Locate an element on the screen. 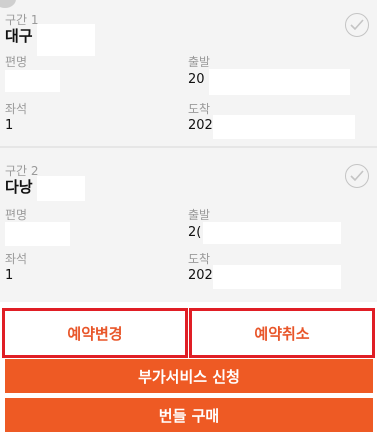 The height and width of the screenshot is (440, 377). departure-city: 대구 is located at coordinates (19, 36).